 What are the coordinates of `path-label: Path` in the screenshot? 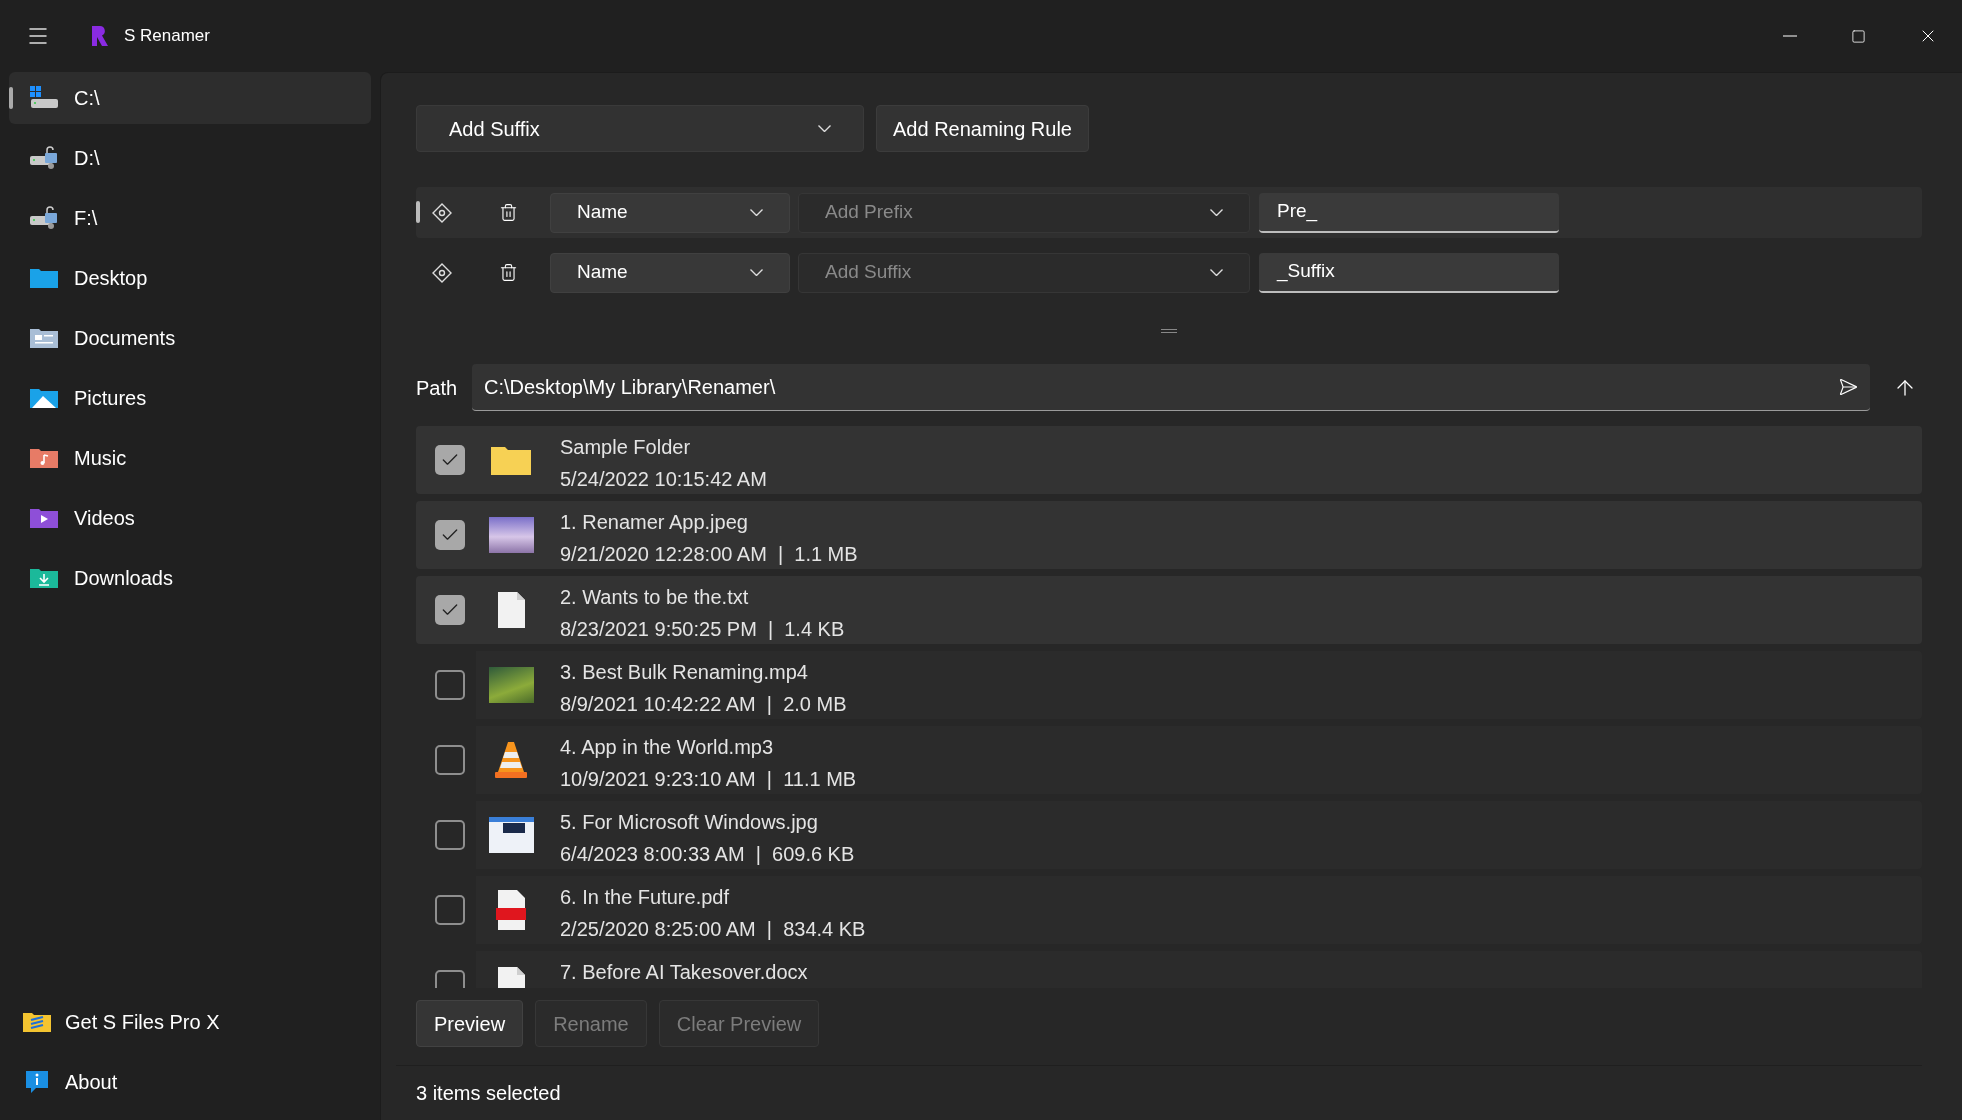 It's located at (437, 388).